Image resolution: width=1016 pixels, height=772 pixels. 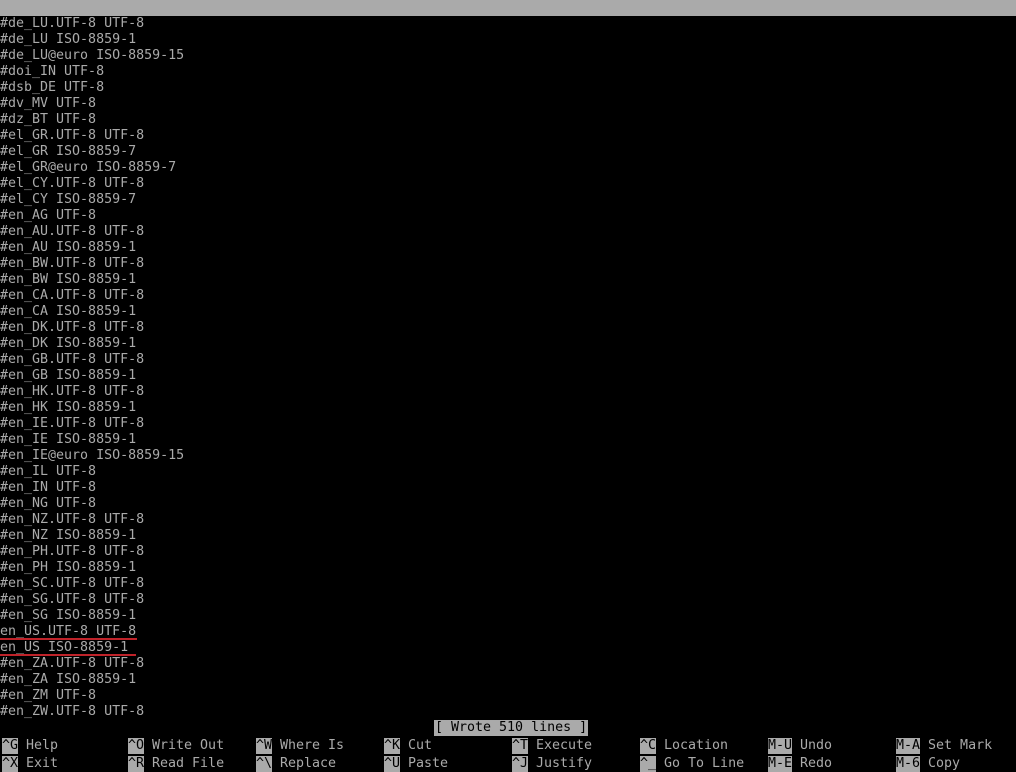 I want to click on buffer-line: #en_DK.UTF-8 UTF-8, so click(x=508, y=328).